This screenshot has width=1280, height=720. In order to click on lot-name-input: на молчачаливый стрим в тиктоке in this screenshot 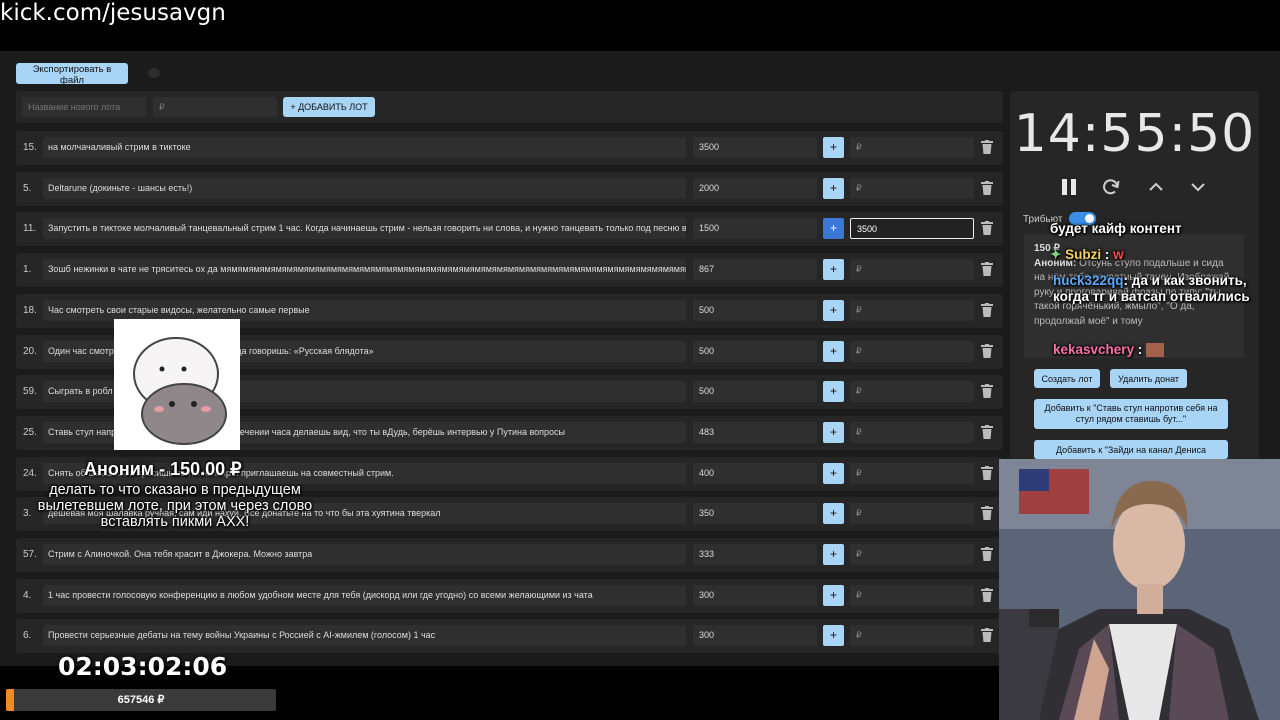, I will do `click(364, 147)`.